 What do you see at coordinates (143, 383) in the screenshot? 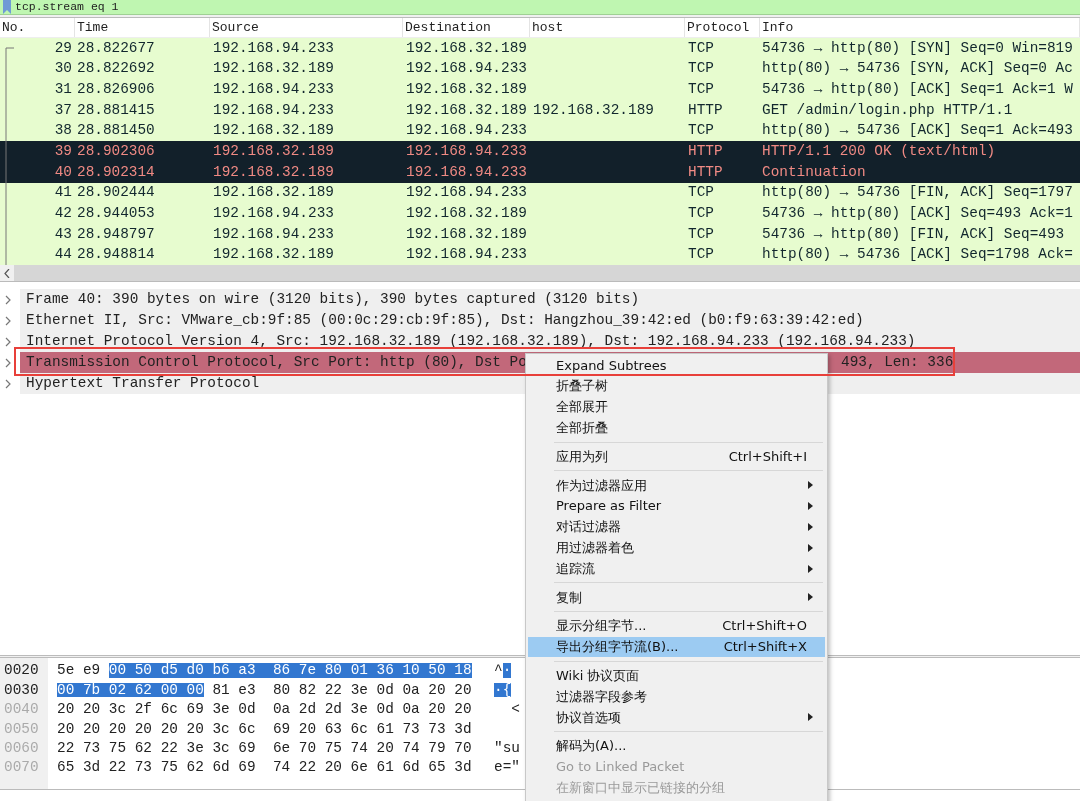
I see `tree-row-text: Hypertext Transfer Protocol` at bounding box center [143, 383].